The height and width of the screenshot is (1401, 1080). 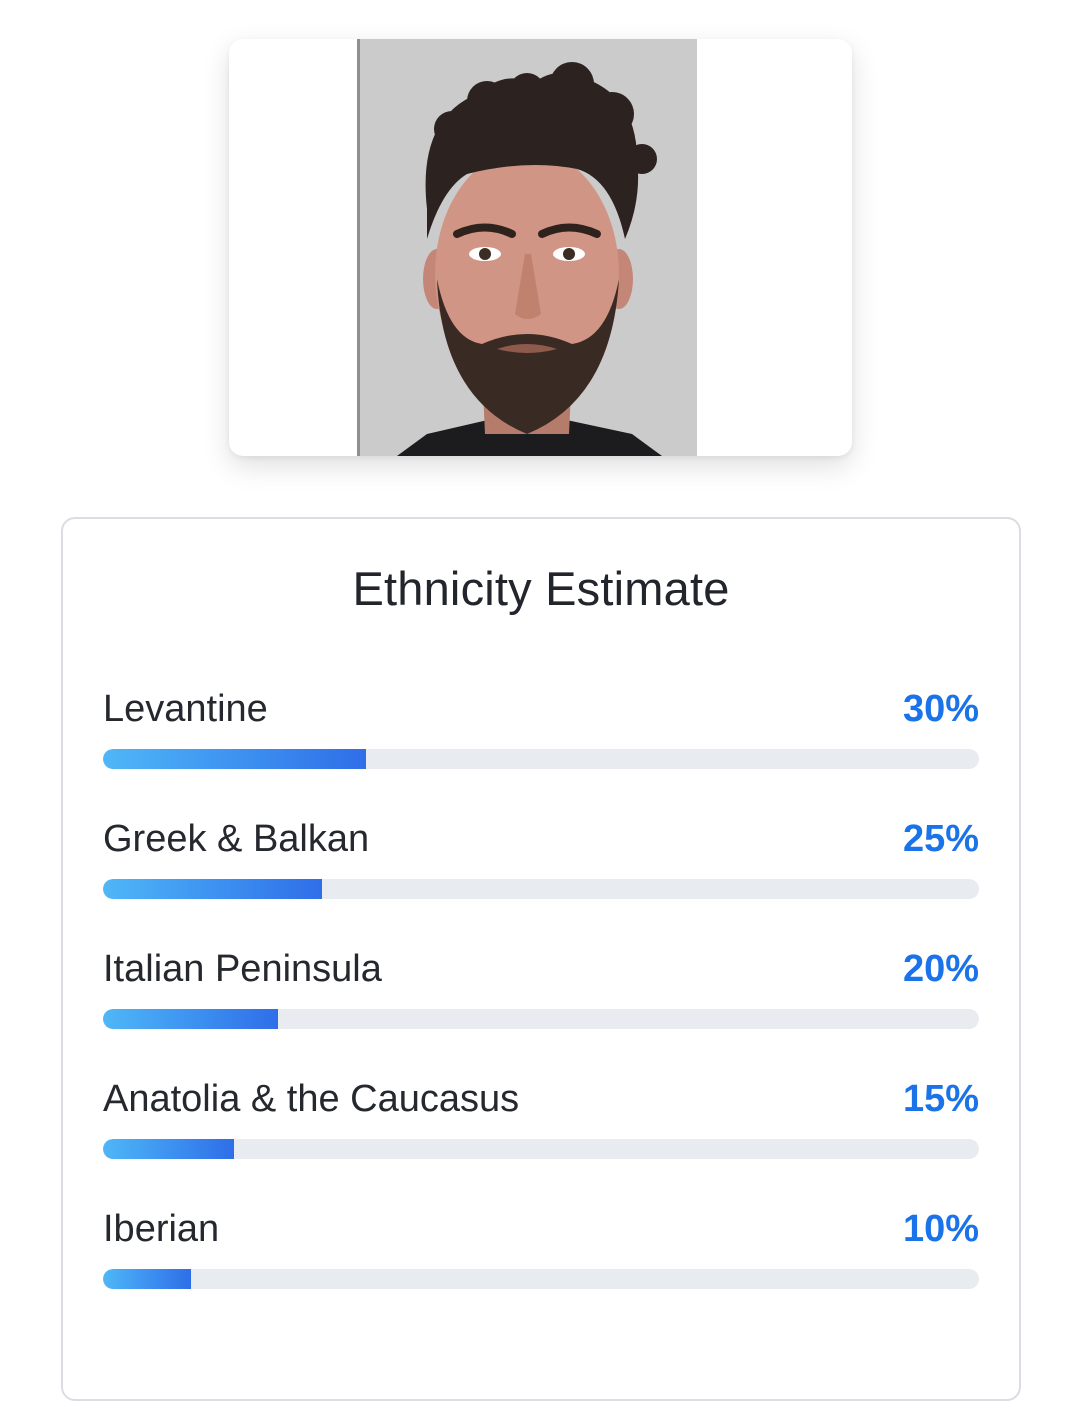 I want to click on ethnicity-label: Iberian, so click(x=161, y=1229).